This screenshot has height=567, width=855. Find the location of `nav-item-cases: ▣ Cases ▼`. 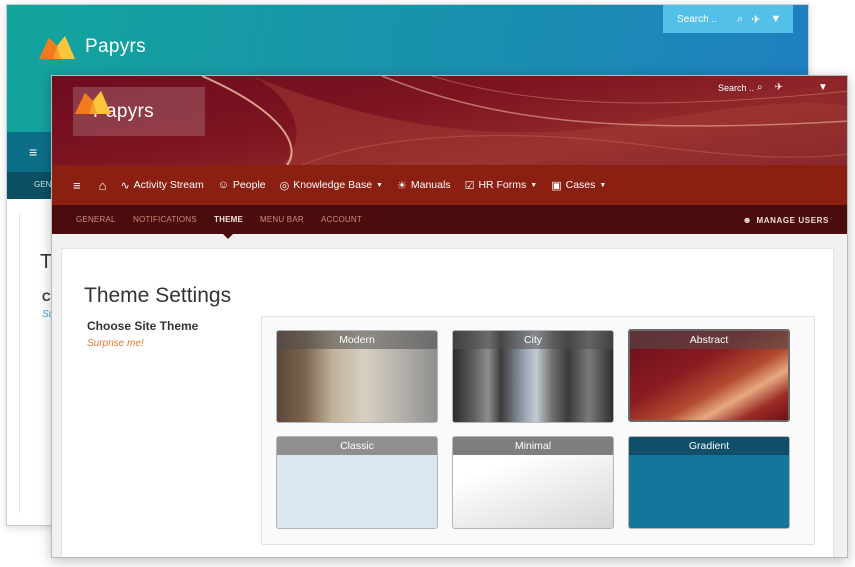

nav-item-cases: ▣ Cases ▼ is located at coordinates (578, 185).